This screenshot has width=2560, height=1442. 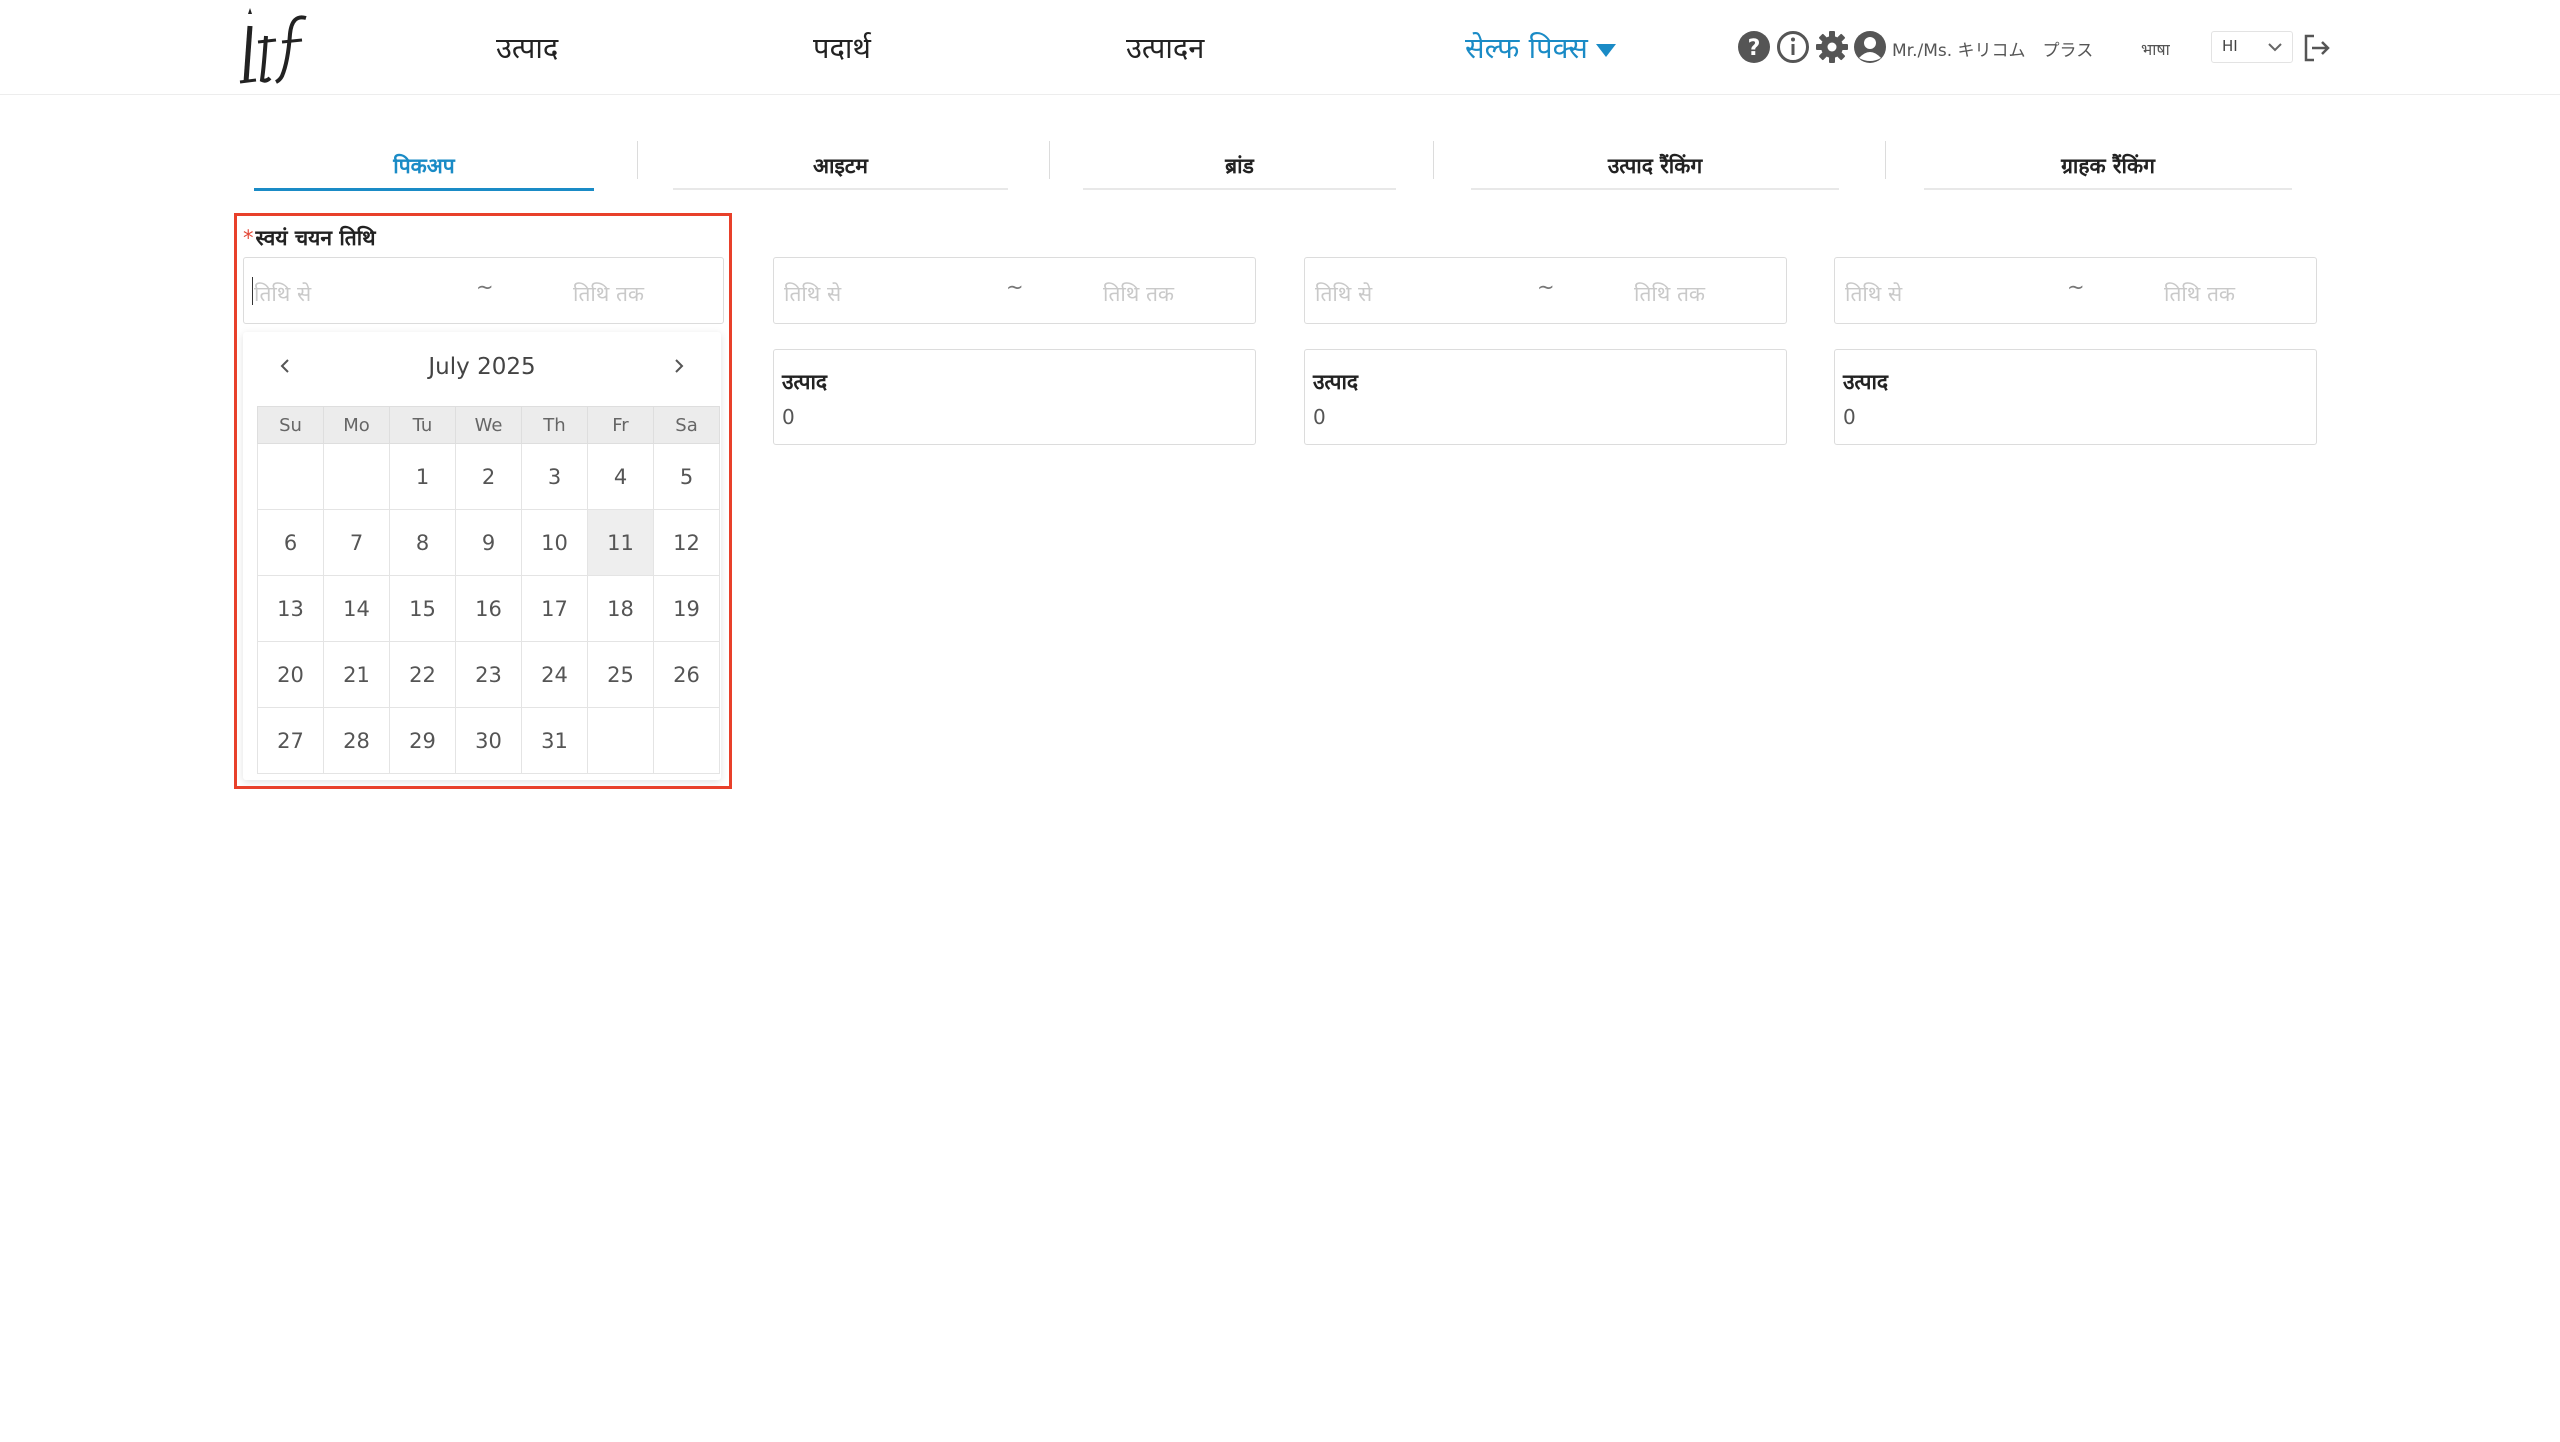 I want to click on logout-icon, so click(x=2317, y=48).